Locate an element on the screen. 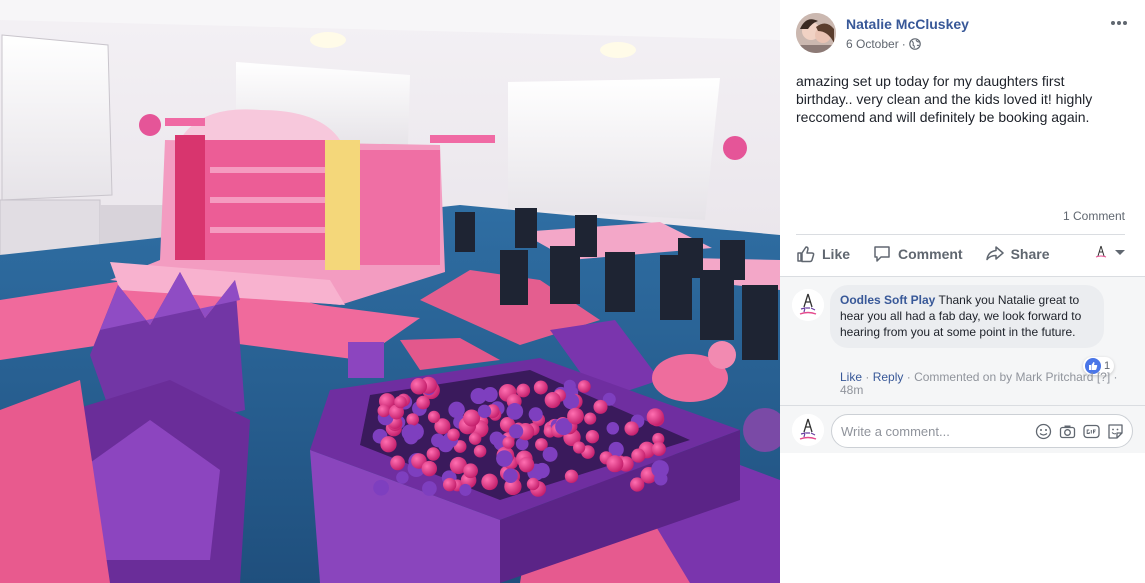 This screenshot has width=1145, height=583. comment-icon is located at coordinates (882, 254).